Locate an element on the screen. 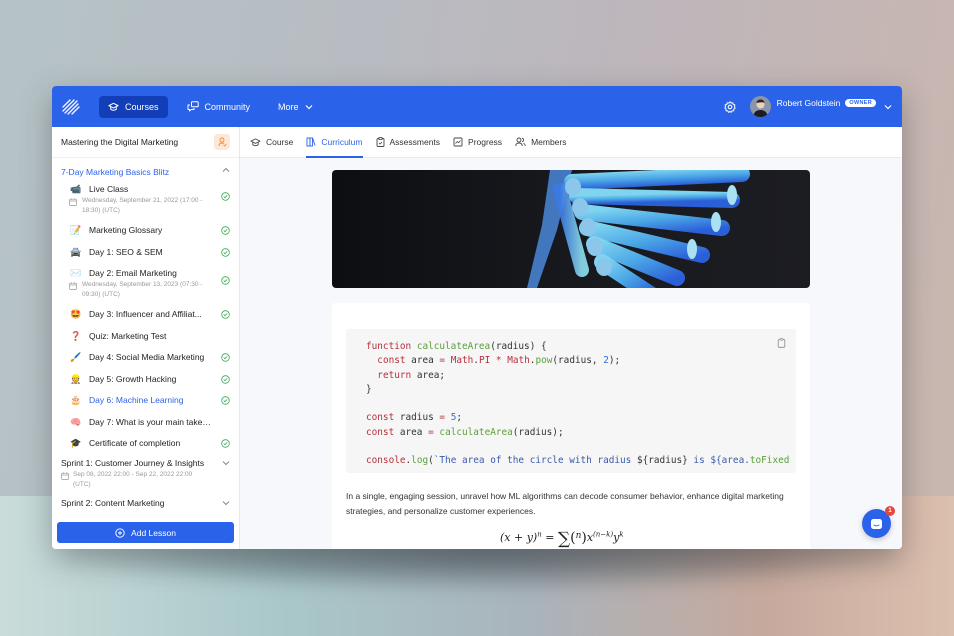 The width and height of the screenshot is (954, 636). chat-icon is located at coordinates (876, 523).